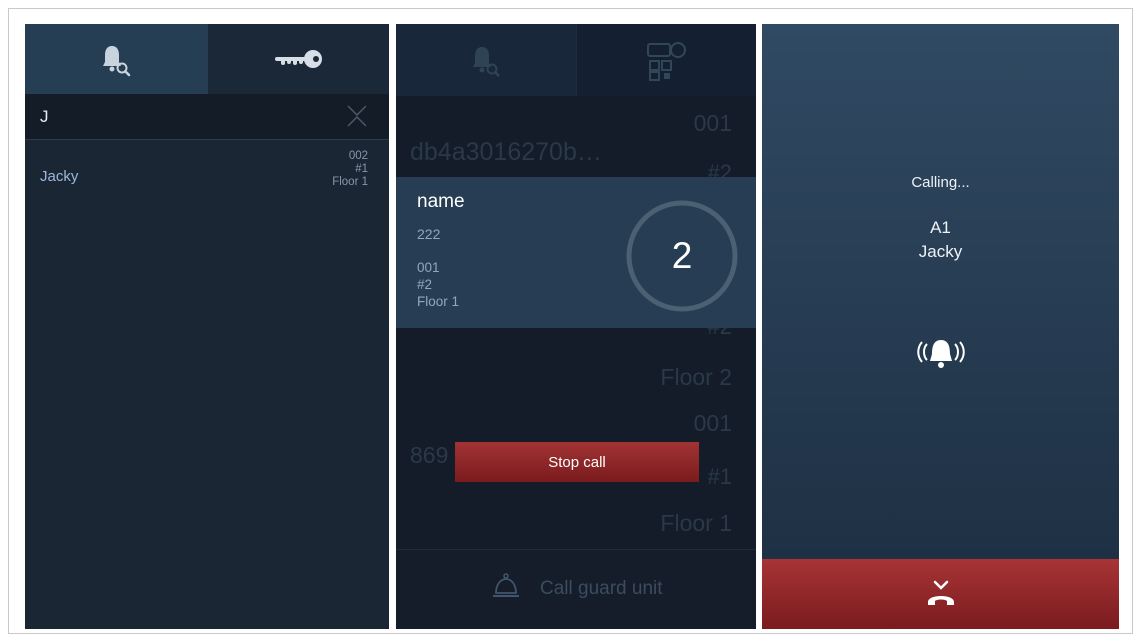 This screenshot has width=1141, height=641. Describe the element at coordinates (940, 251) in the screenshot. I see `call-target-name: Jacky` at that location.